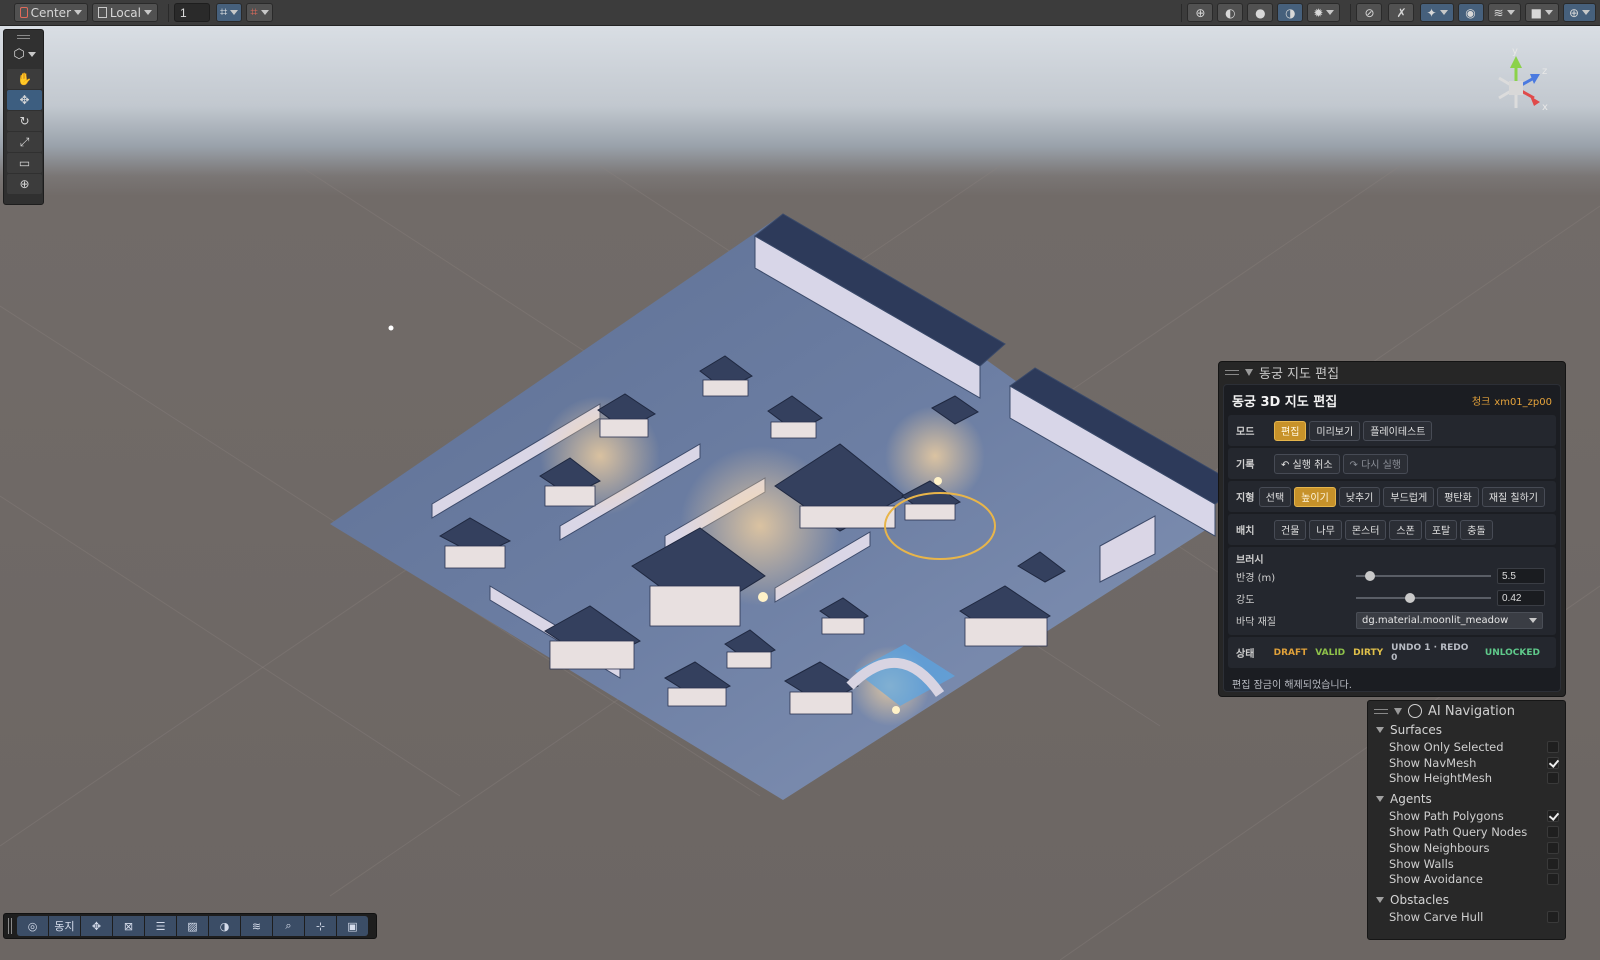 The width and height of the screenshot is (1600, 960). I want to click on dongji-button: 동지, so click(64, 926).